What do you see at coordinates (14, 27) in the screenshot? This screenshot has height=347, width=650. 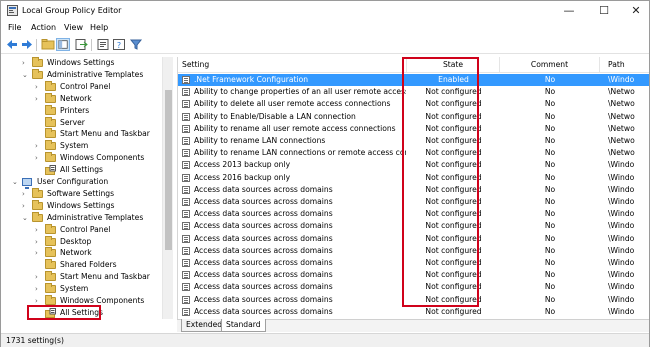 I see `menu-file: File` at bounding box center [14, 27].